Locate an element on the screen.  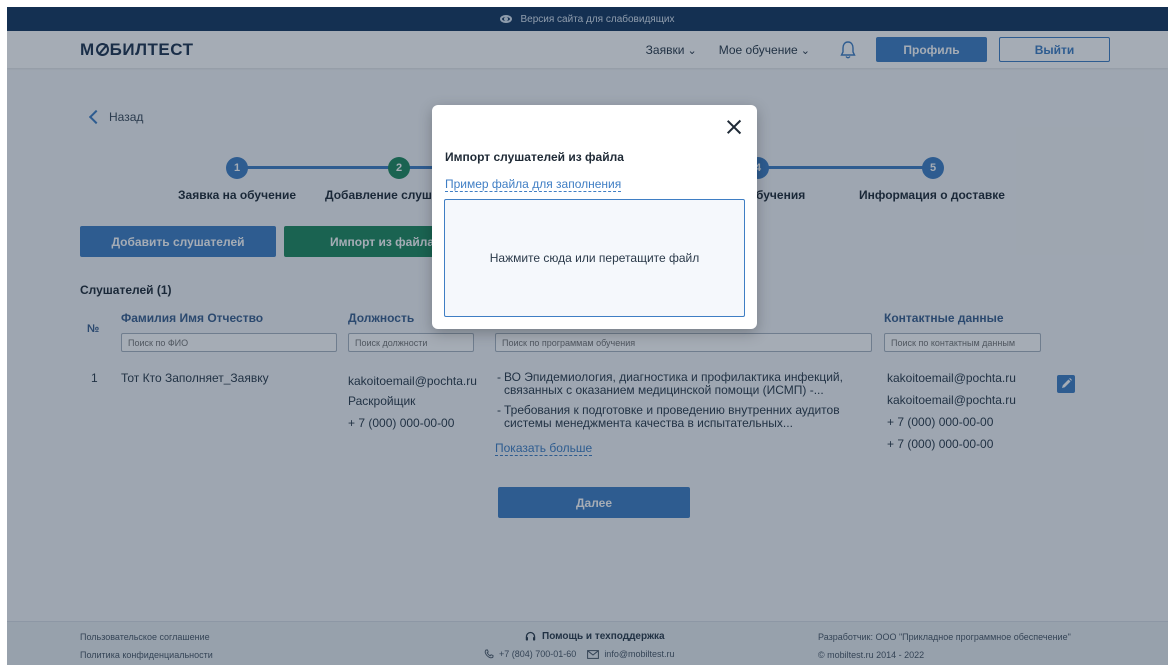
dropzone-label: Нажмите сюда или перетащите файл is located at coordinates (594, 258).